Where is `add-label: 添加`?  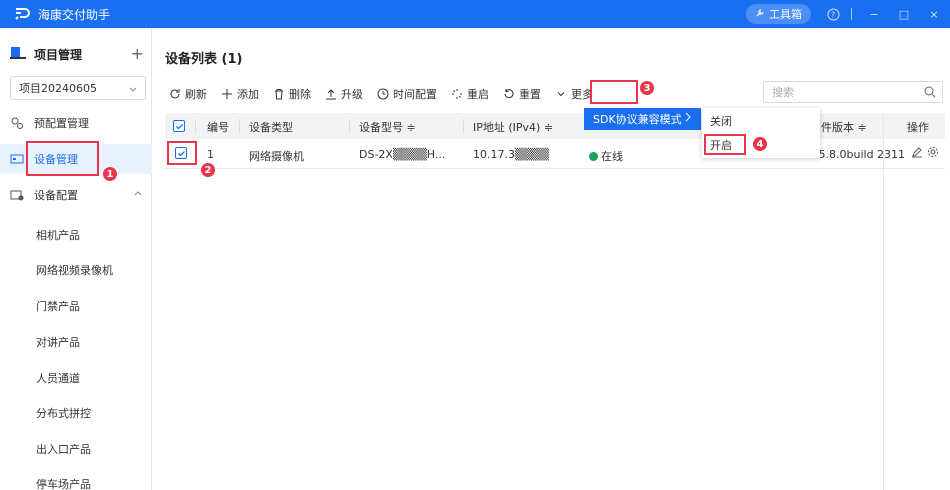 add-label: 添加 is located at coordinates (248, 94).